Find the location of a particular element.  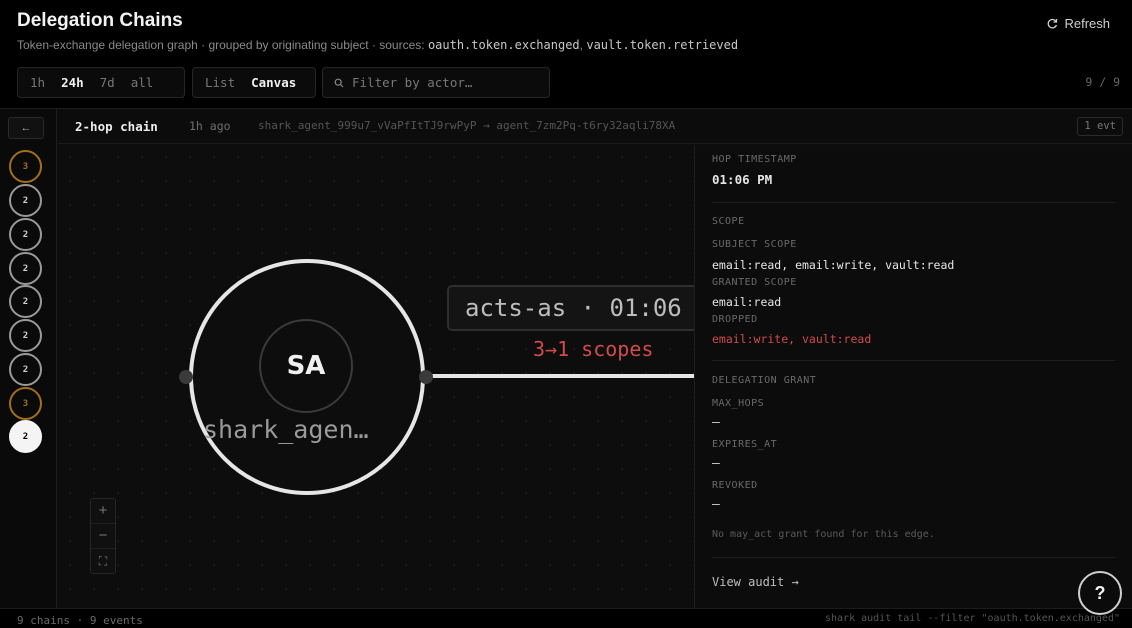

fit-view-button: ⛶ is located at coordinates (103, 561).